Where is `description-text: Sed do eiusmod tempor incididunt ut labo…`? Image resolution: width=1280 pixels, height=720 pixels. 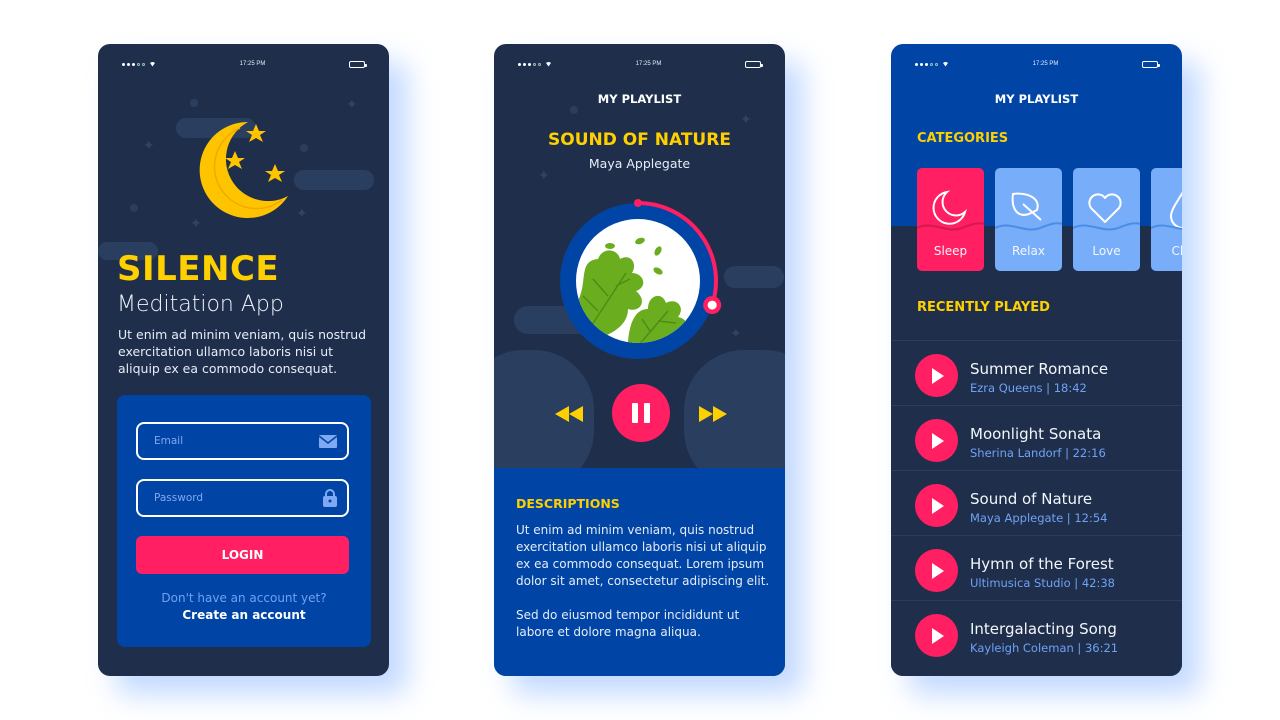 description-text: Sed do eiusmod tempor incididunt ut labo… is located at coordinates (628, 623).